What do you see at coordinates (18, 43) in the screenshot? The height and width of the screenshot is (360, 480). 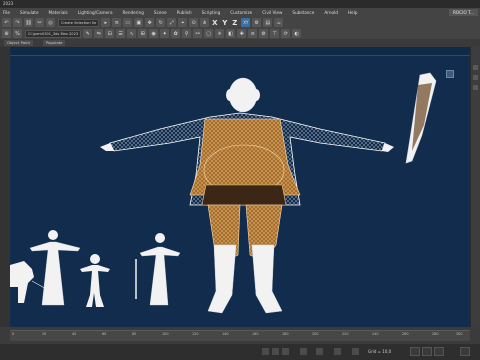 I see `tab-object-paint: Object Paint` at bounding box center [18, 43].